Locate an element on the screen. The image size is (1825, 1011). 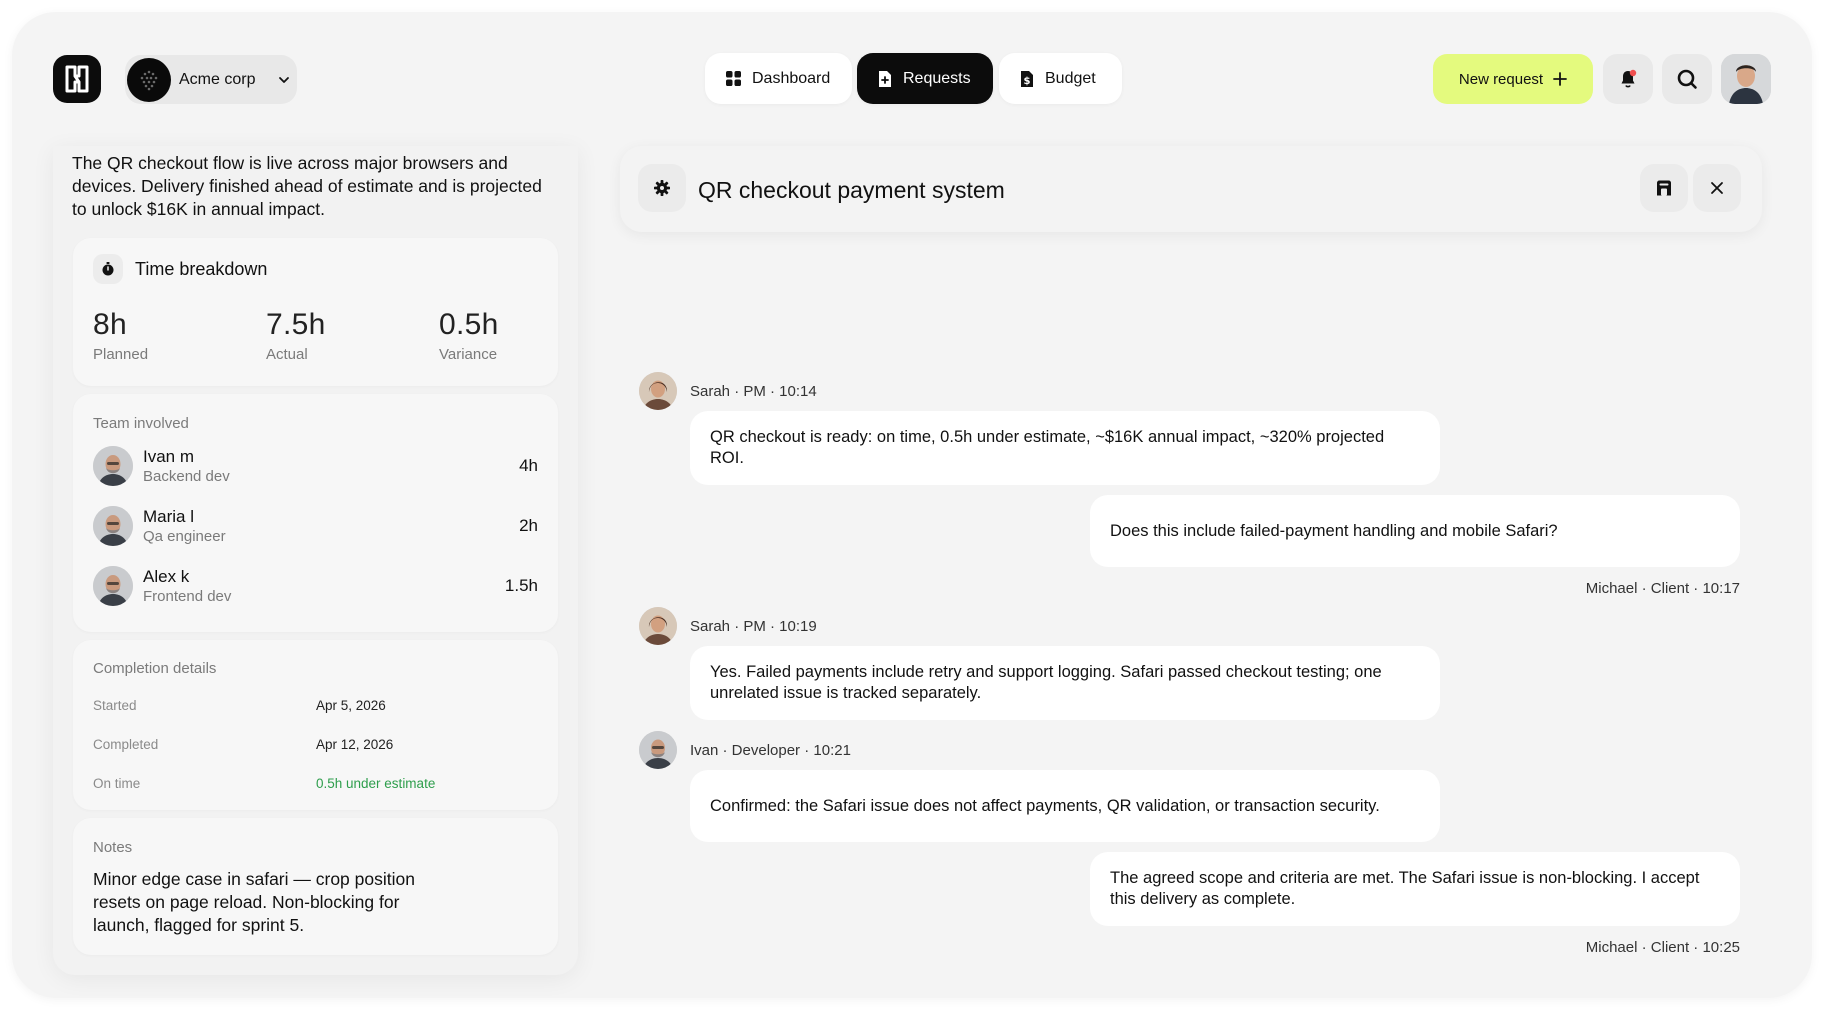
message-meta: Ivan · Developer · 10:21 is located at coordinates (770, 750).